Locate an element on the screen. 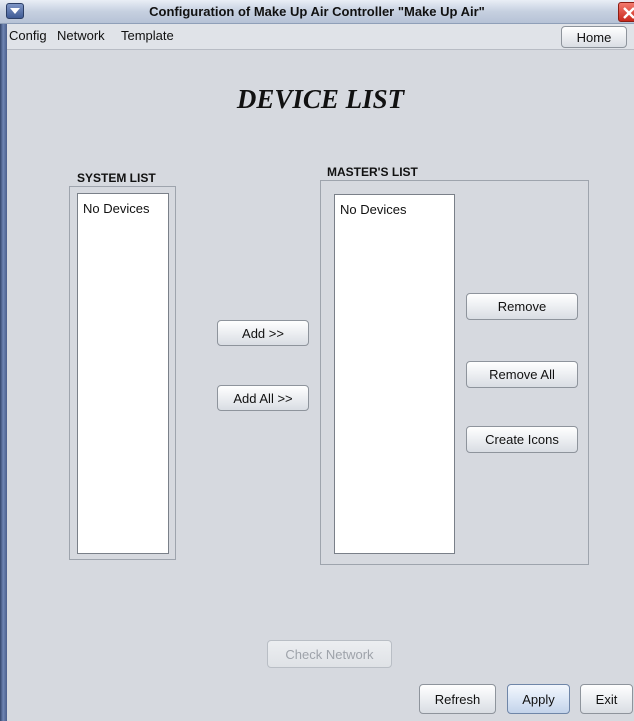  close-button is located at coordinates (626, 12).